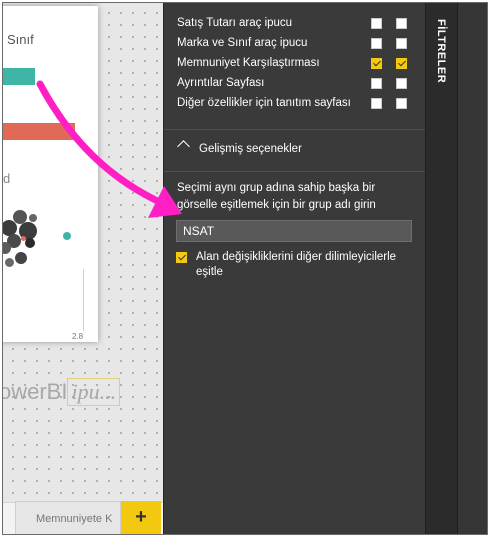  I want to click on coral-bar, so click(39, 131).